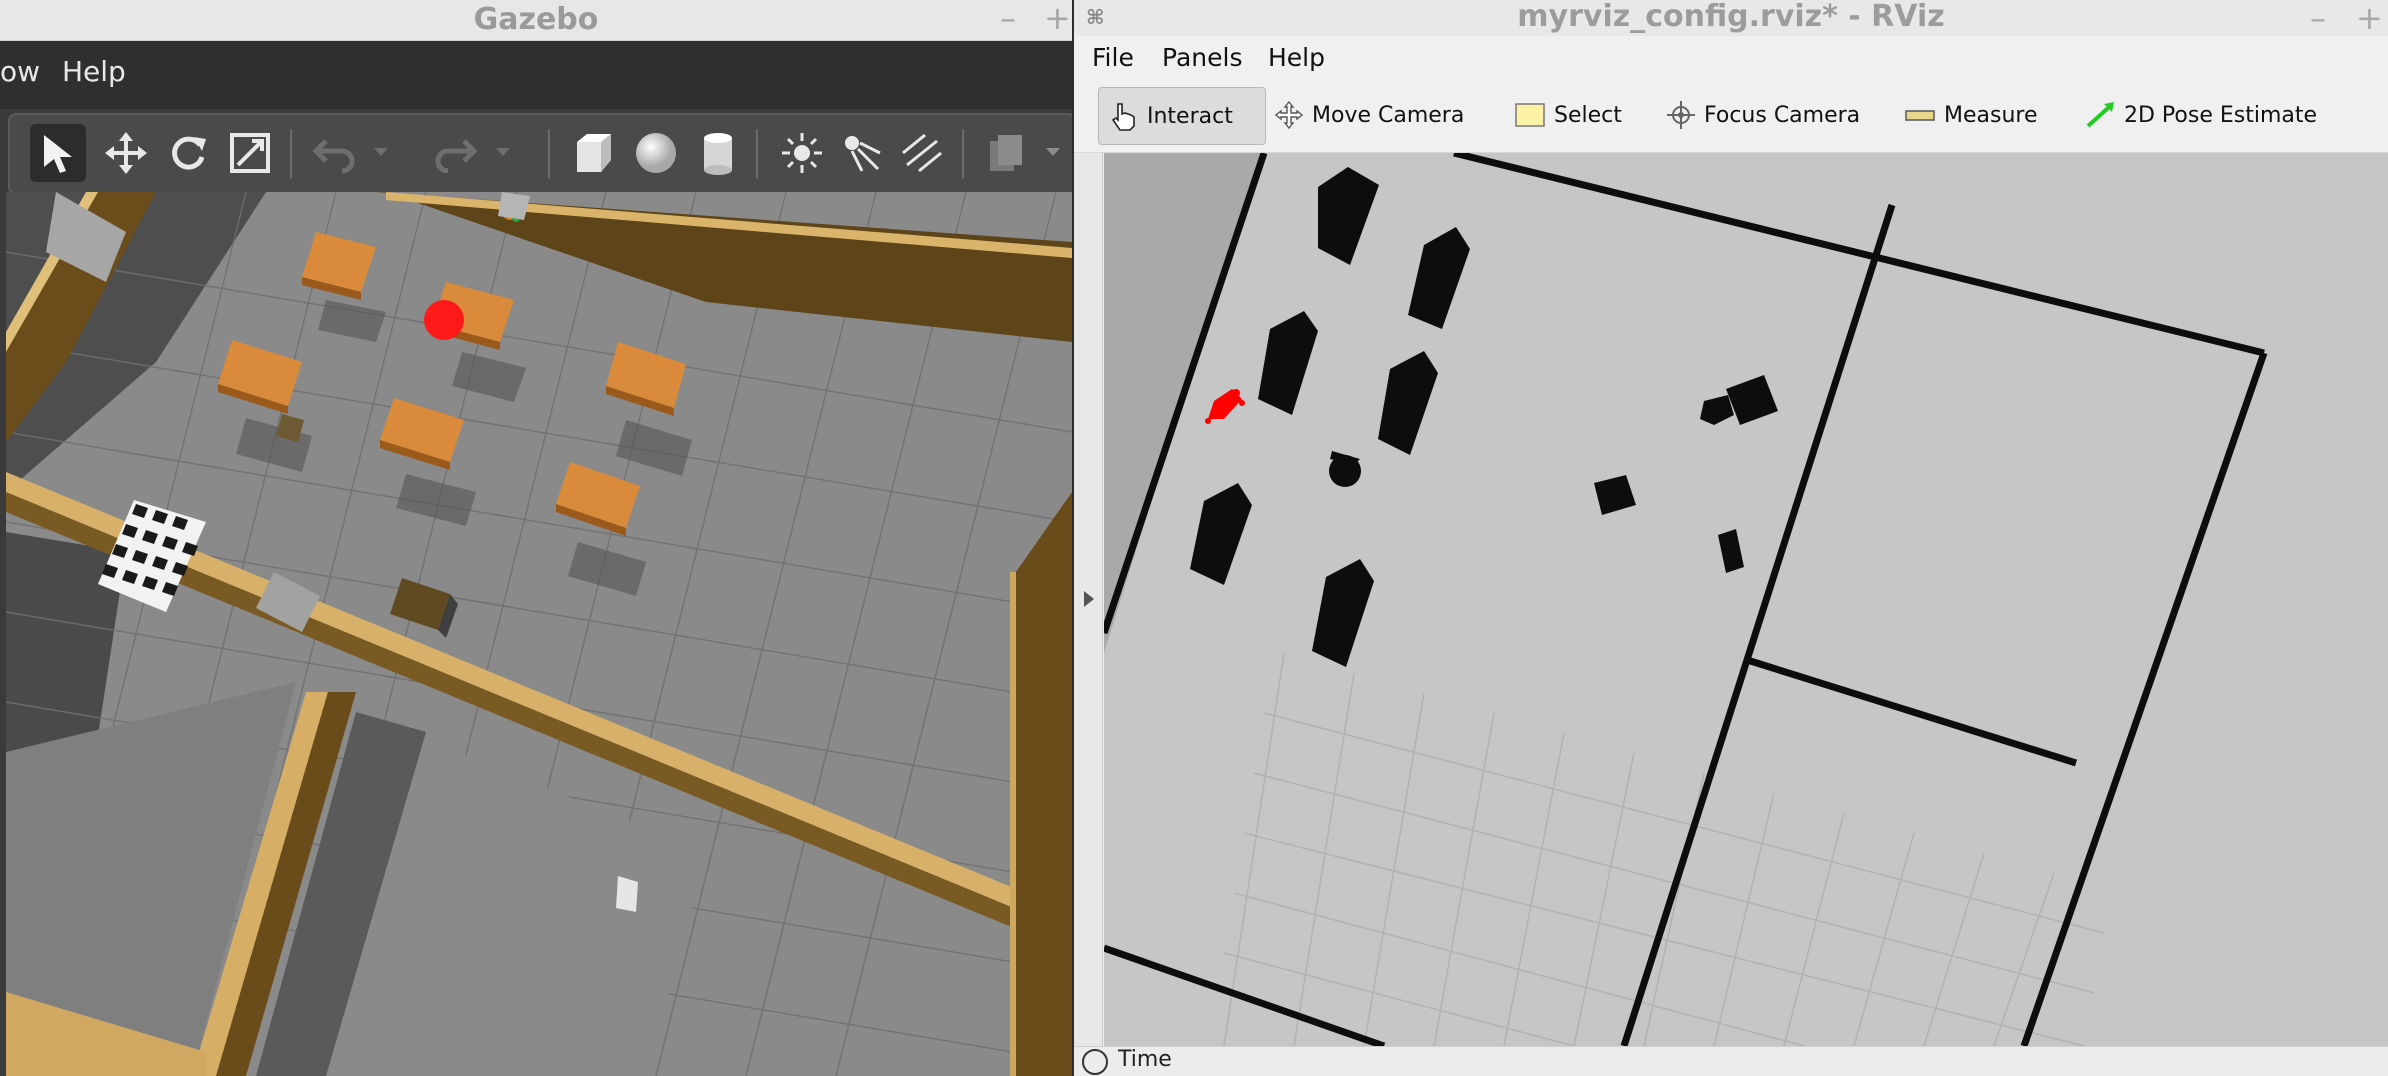  Describe the element at coordinates (188, 153) in the screenshot. I see `rotate-icon` at that location.